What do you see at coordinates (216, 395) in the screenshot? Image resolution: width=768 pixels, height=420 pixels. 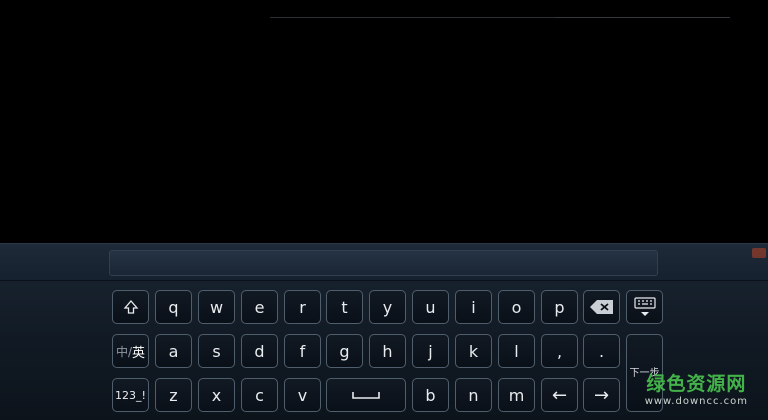 I see `key-x: x` at bounding box center [216, 395].